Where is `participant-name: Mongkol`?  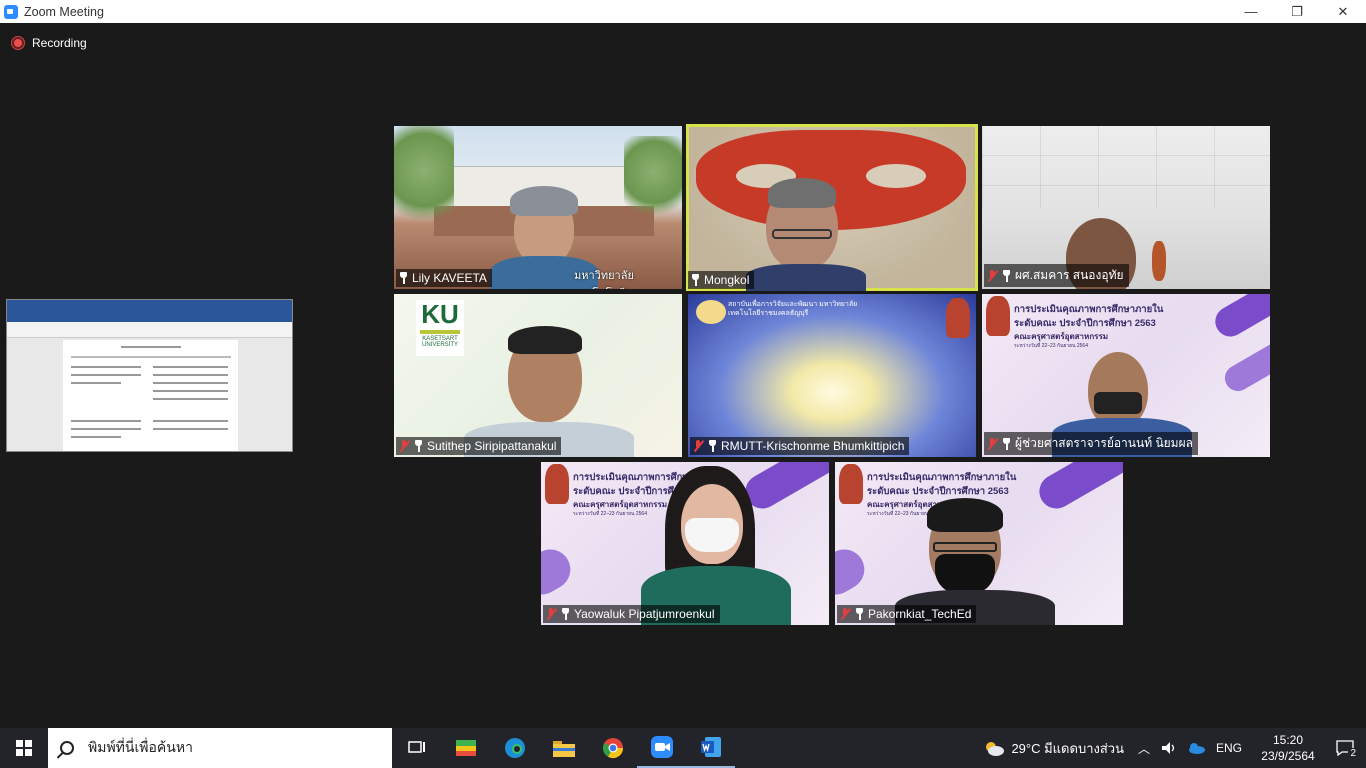 participant-name: Mongkol is located at coordinates (727, 280).